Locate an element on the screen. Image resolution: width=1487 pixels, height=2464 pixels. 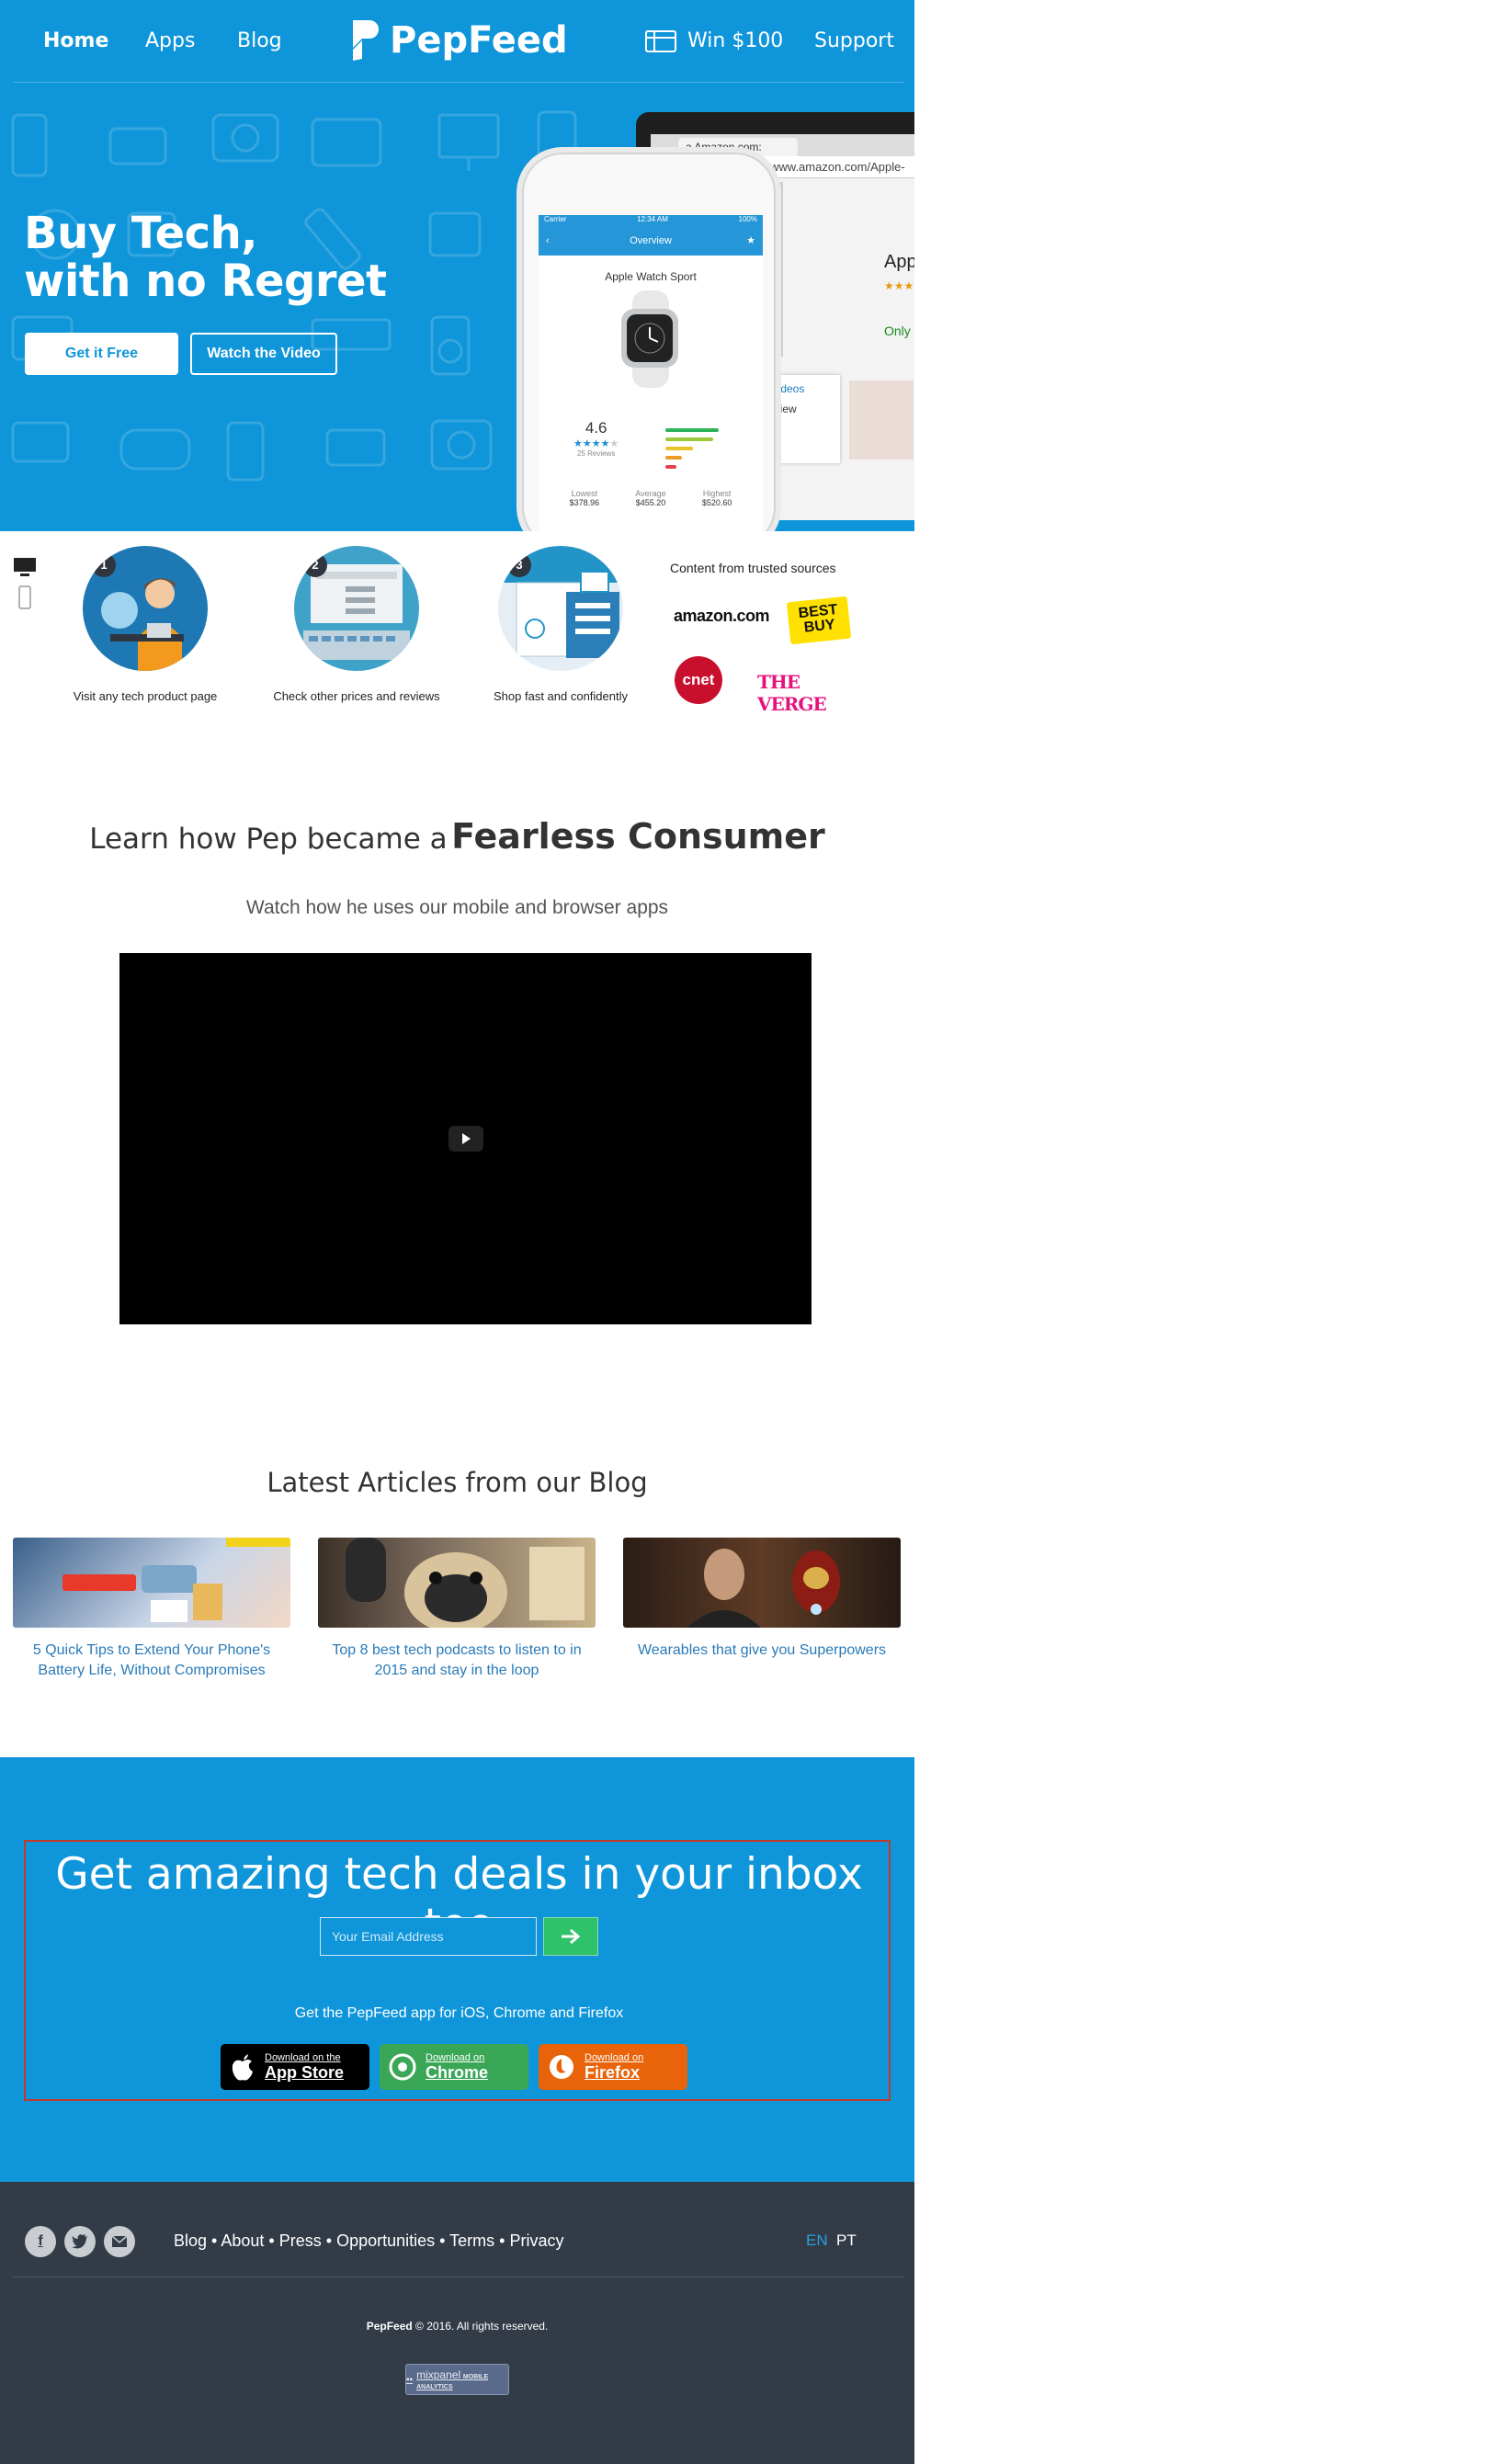
mobile-icon is located at coordinates (25, 599).